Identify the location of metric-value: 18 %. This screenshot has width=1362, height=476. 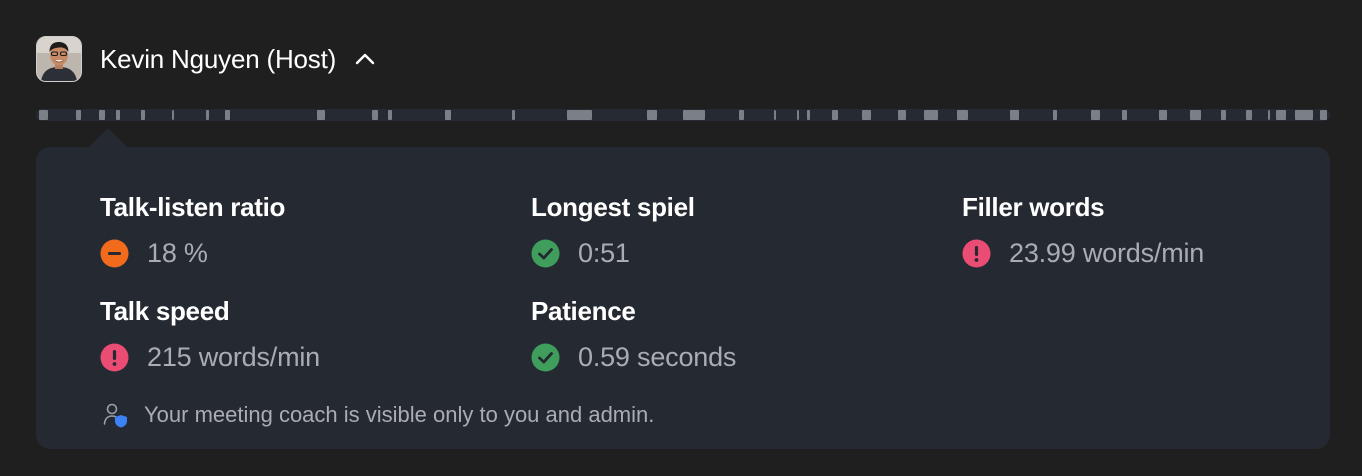
(177, 252).